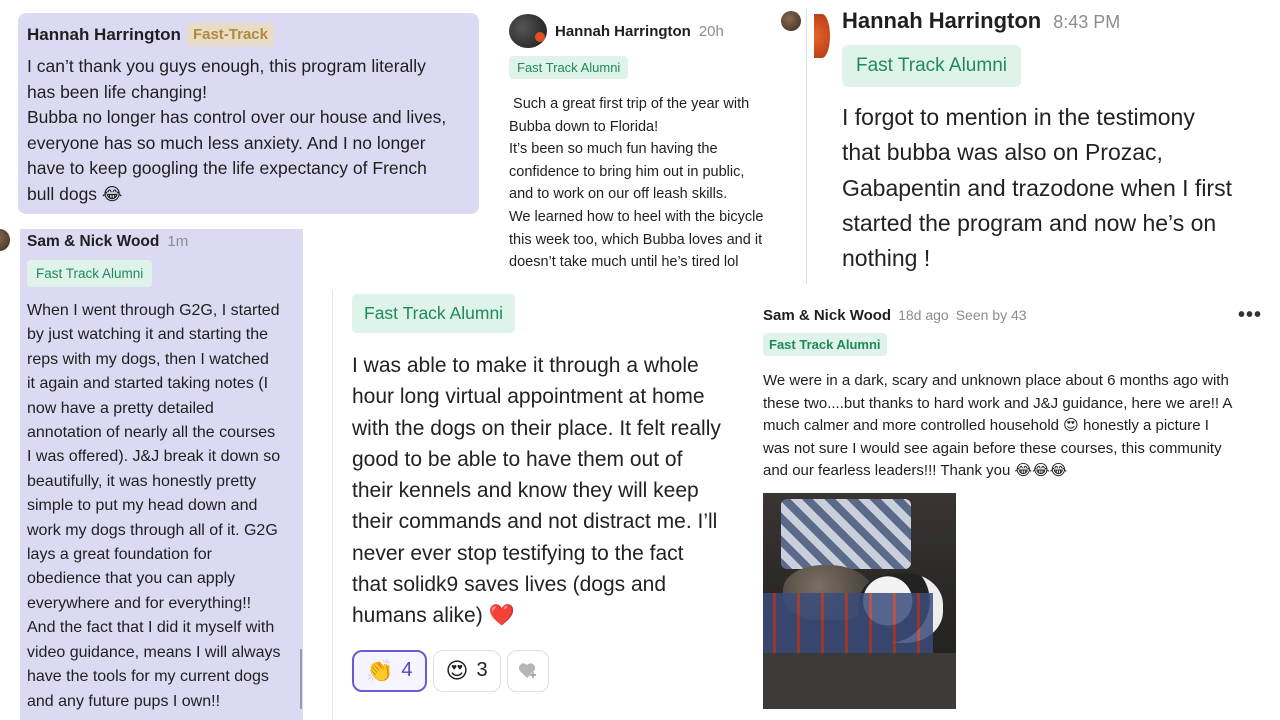  I want to click on photo-floor, so click(859, 680).